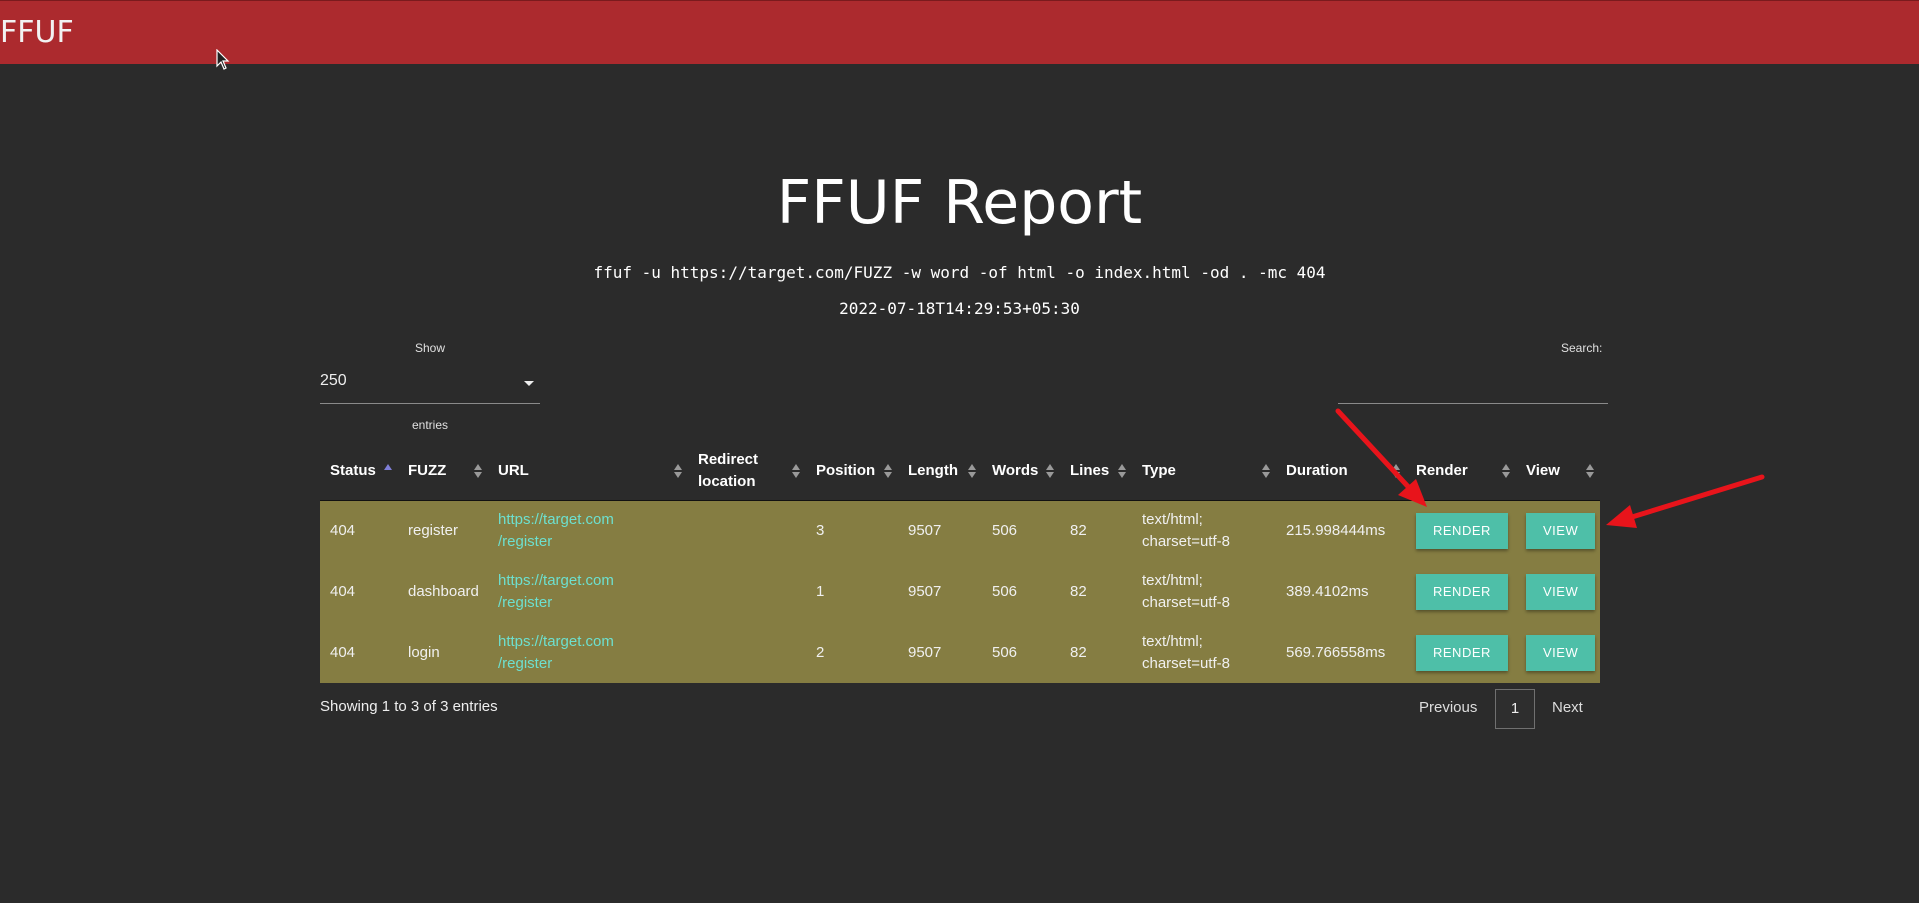  What do you see at coordinates (430, 348) in the screenshot?
I see `show-label: Show` at bounding box center [430, 348].